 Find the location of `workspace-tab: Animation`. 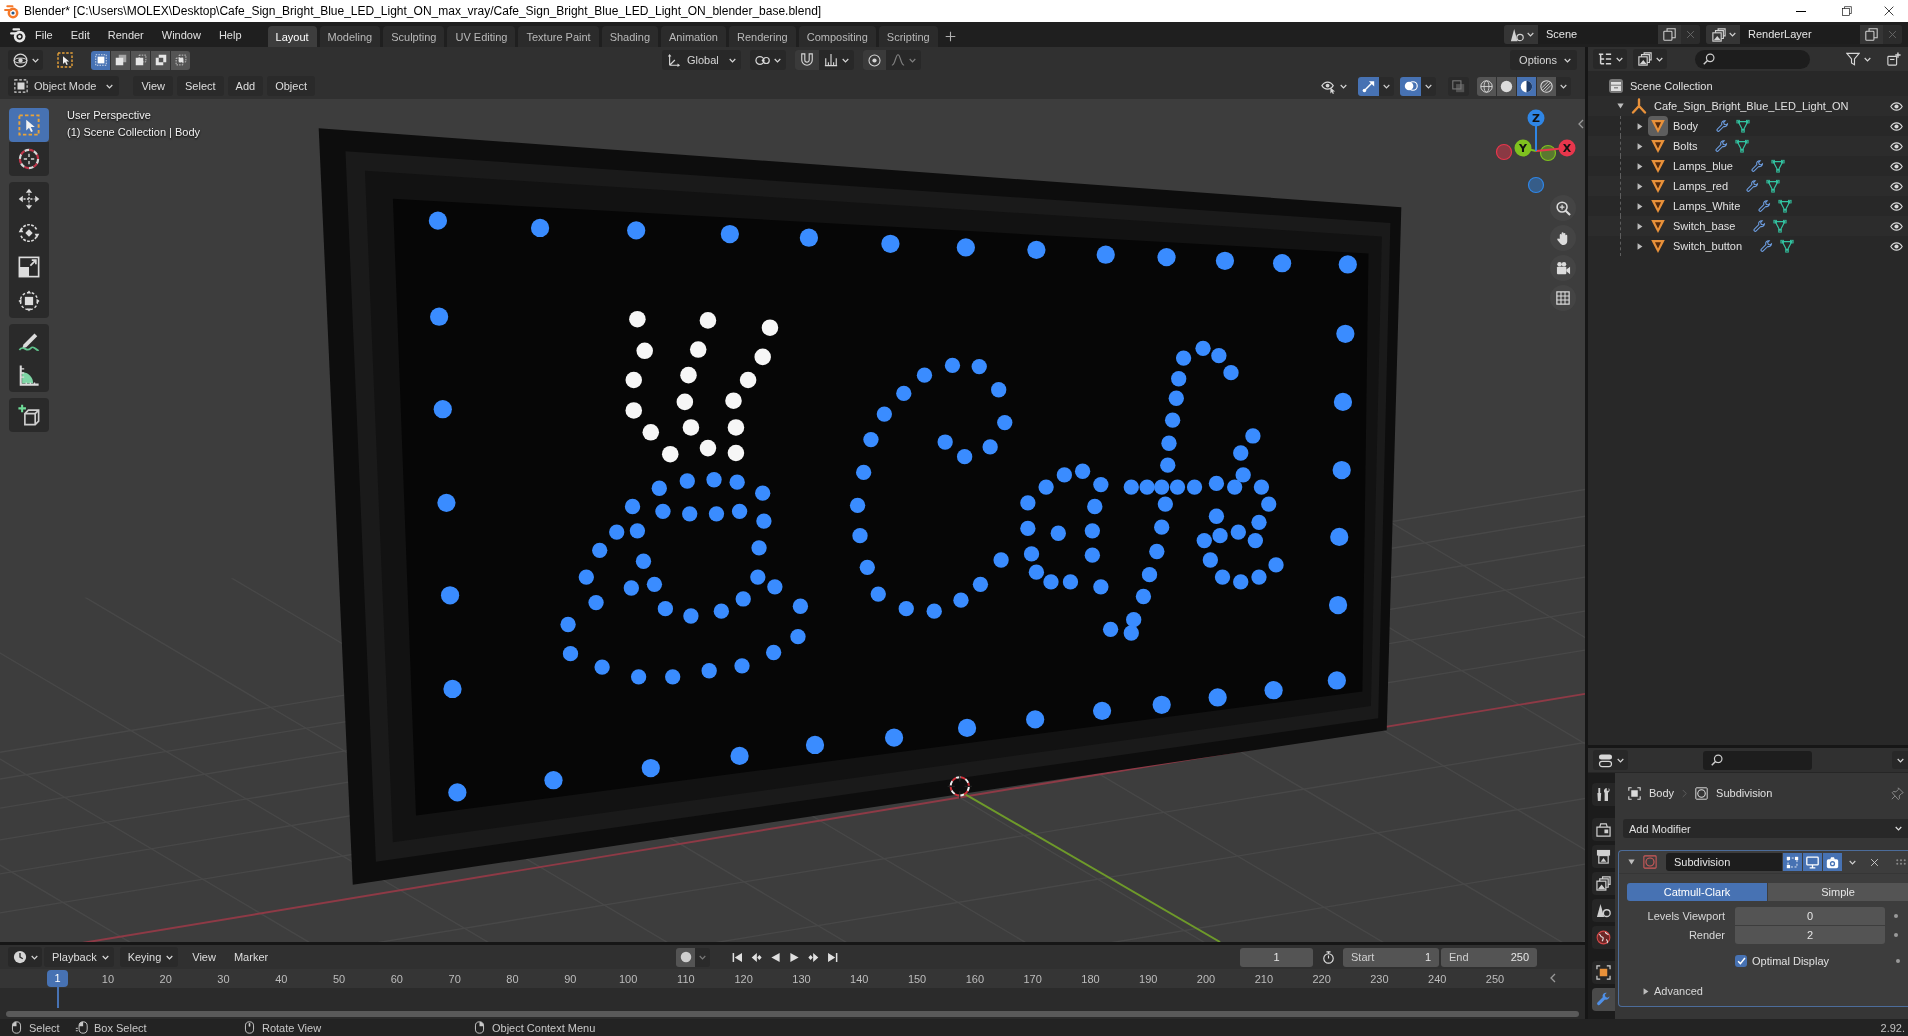

workspace-tab: Animation is located at coordinates (693, 36).